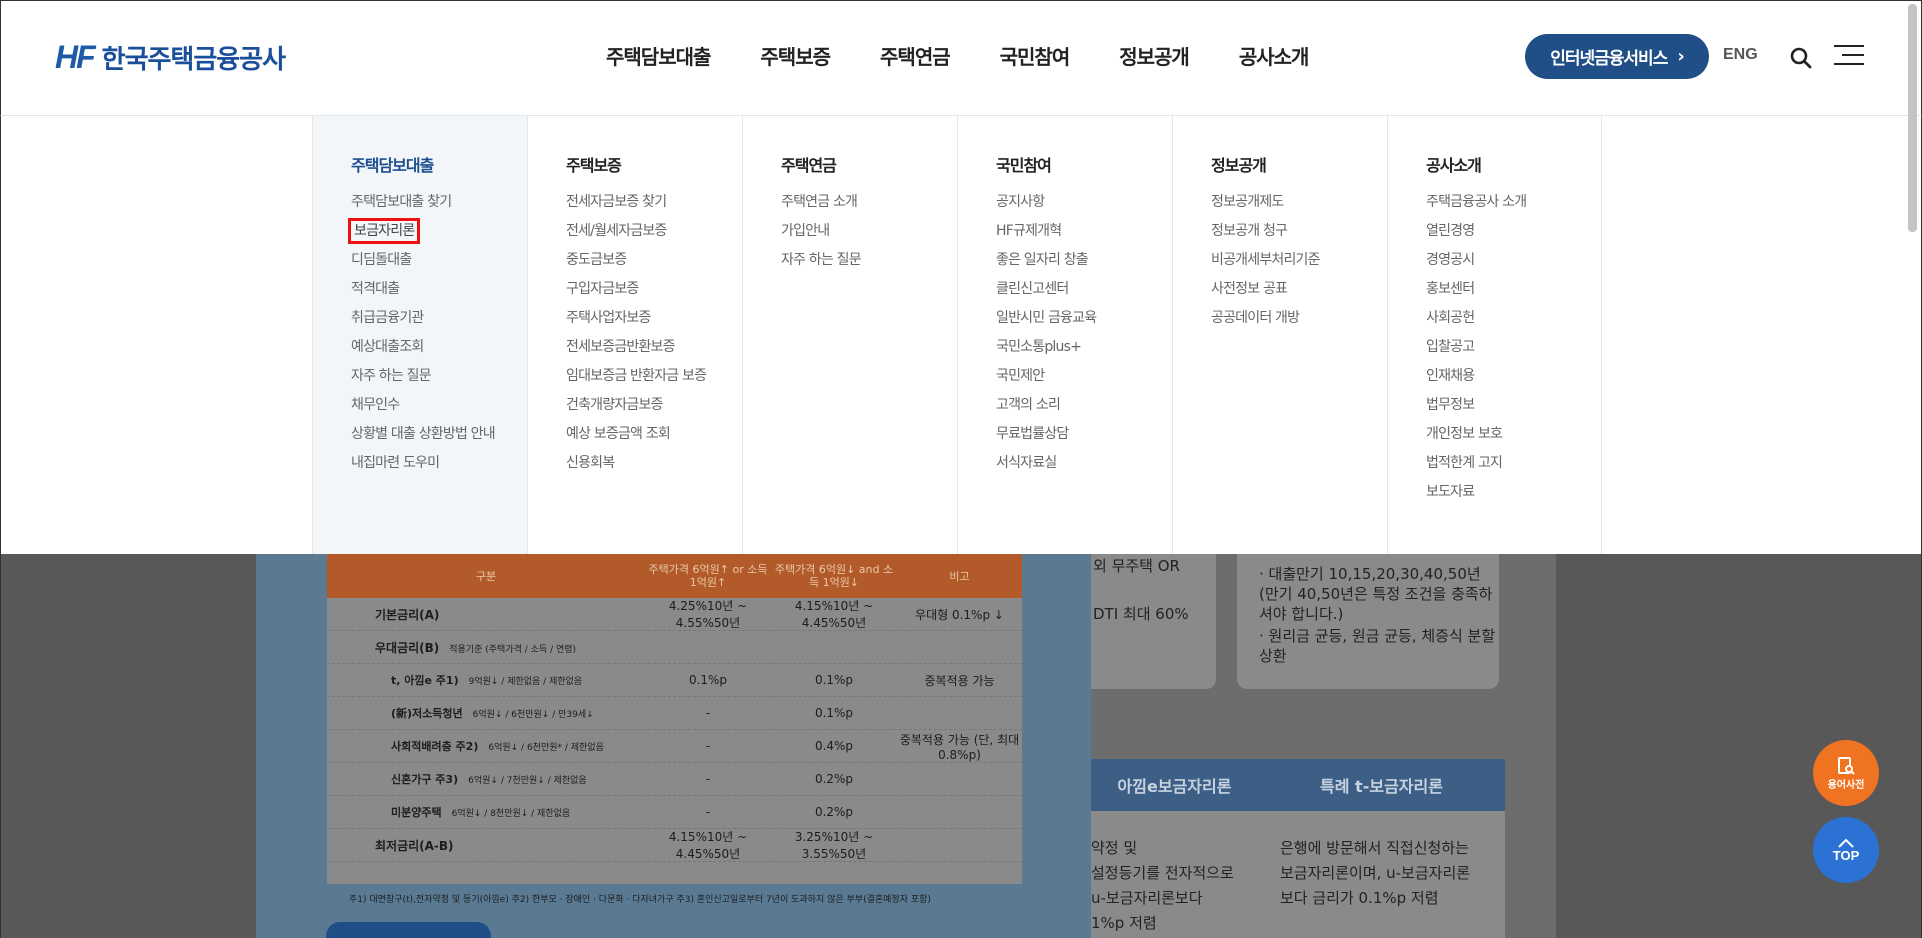  Describe the element at coordinates (654, 164) in the screenshot. I see `menu-column-title: 주택보증` at that location.